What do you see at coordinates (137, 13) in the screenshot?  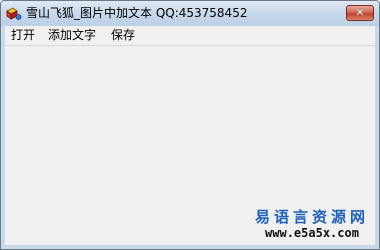 I see `window-title: 雪山飞狐_图片中加文本 QQ:453758452` at bounding box center [137, 13].